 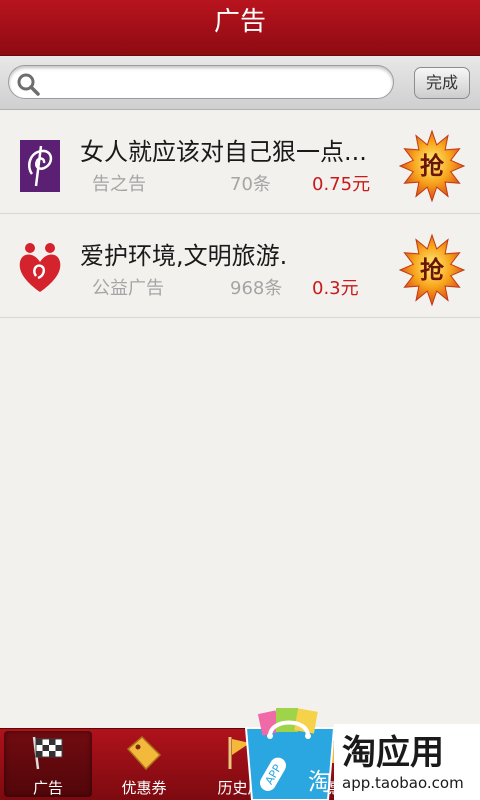 I want to click on ad-count: 70条, so click(x=250, y=184).